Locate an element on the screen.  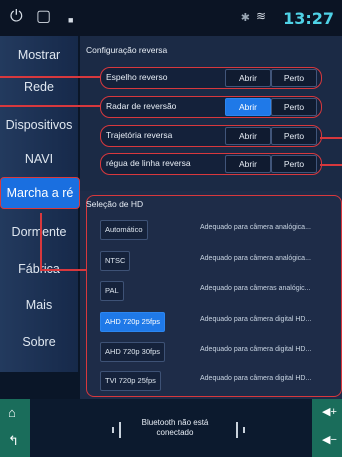
bluetooth-icon: ✱ is located at coordinates (245, 18).